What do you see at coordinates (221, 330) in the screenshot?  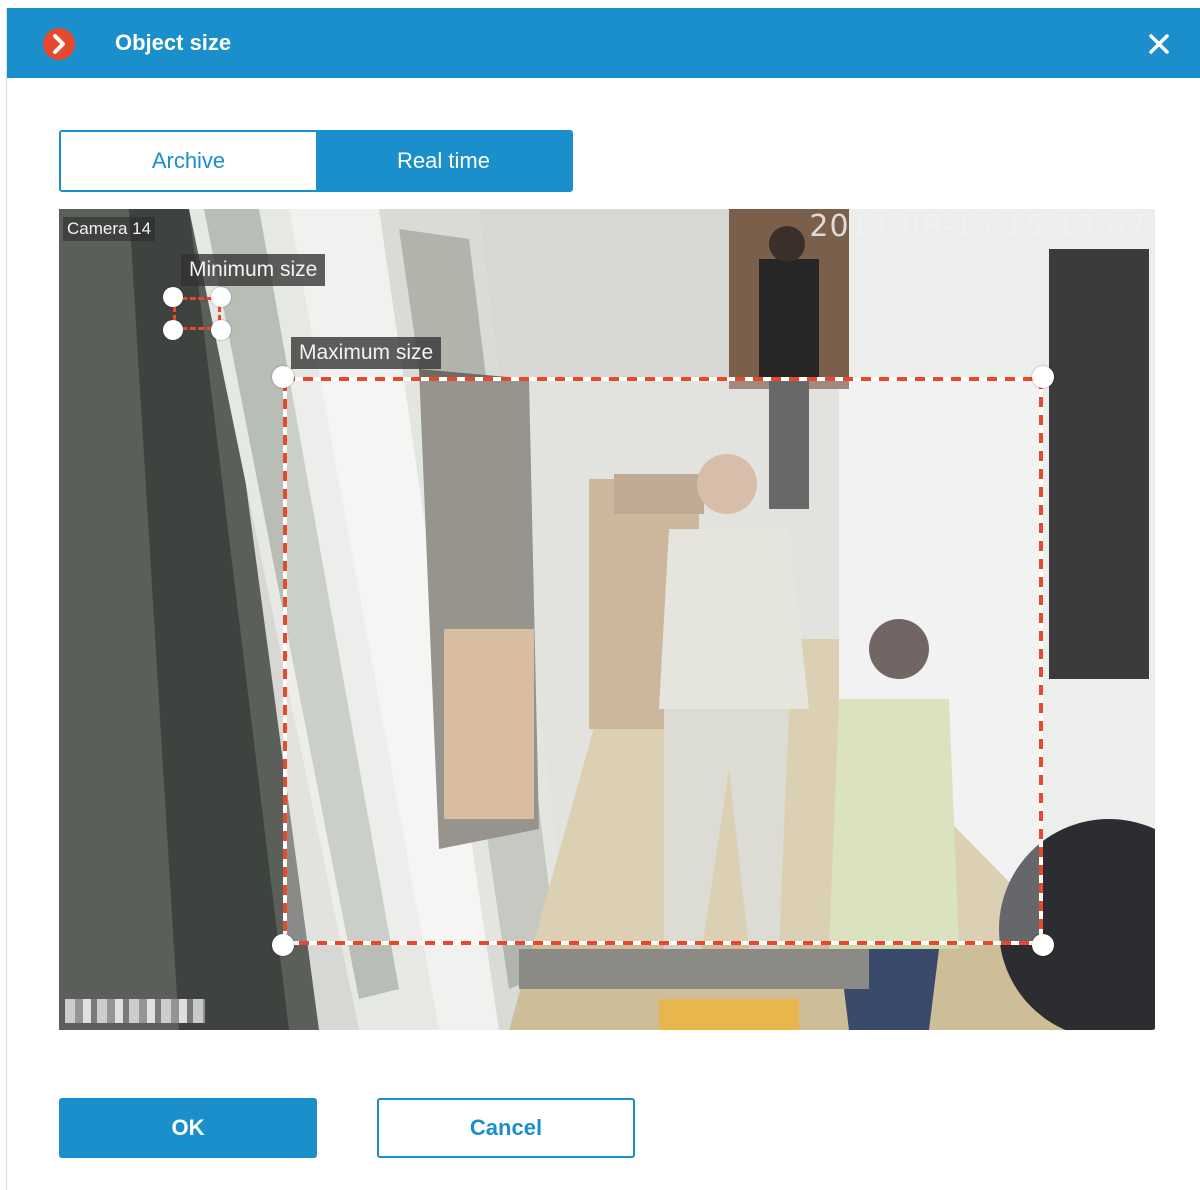 I see `minimum-size-handle-bottom-right` at bounding box center [221, 330].